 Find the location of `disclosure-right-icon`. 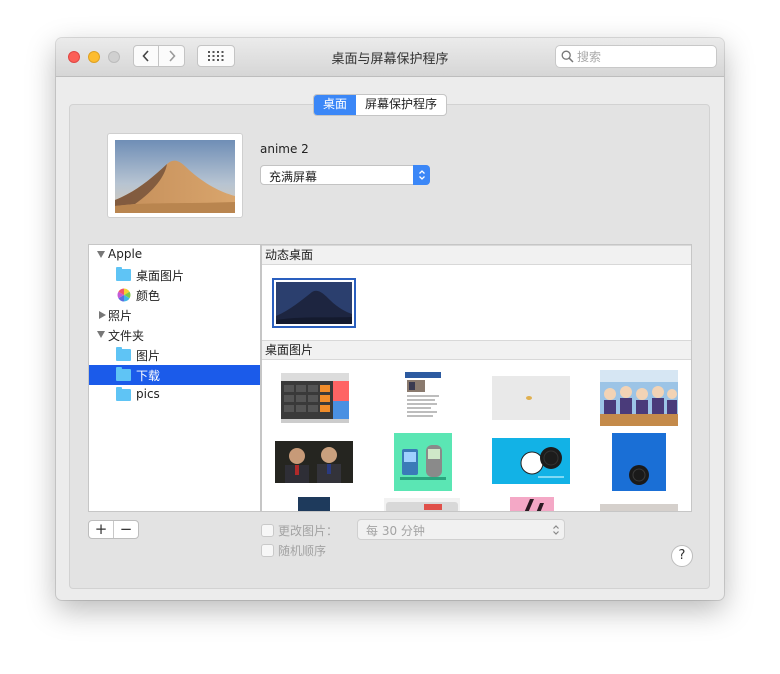

disclosure-right-icon is located at coordinates (102, 315).